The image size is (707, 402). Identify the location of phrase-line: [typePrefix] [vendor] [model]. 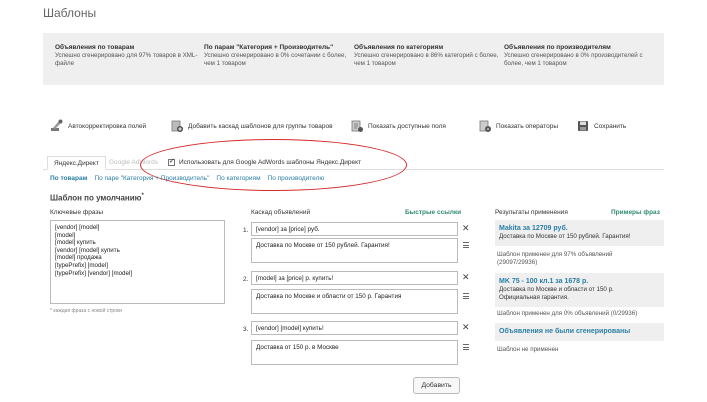
(94, 273).